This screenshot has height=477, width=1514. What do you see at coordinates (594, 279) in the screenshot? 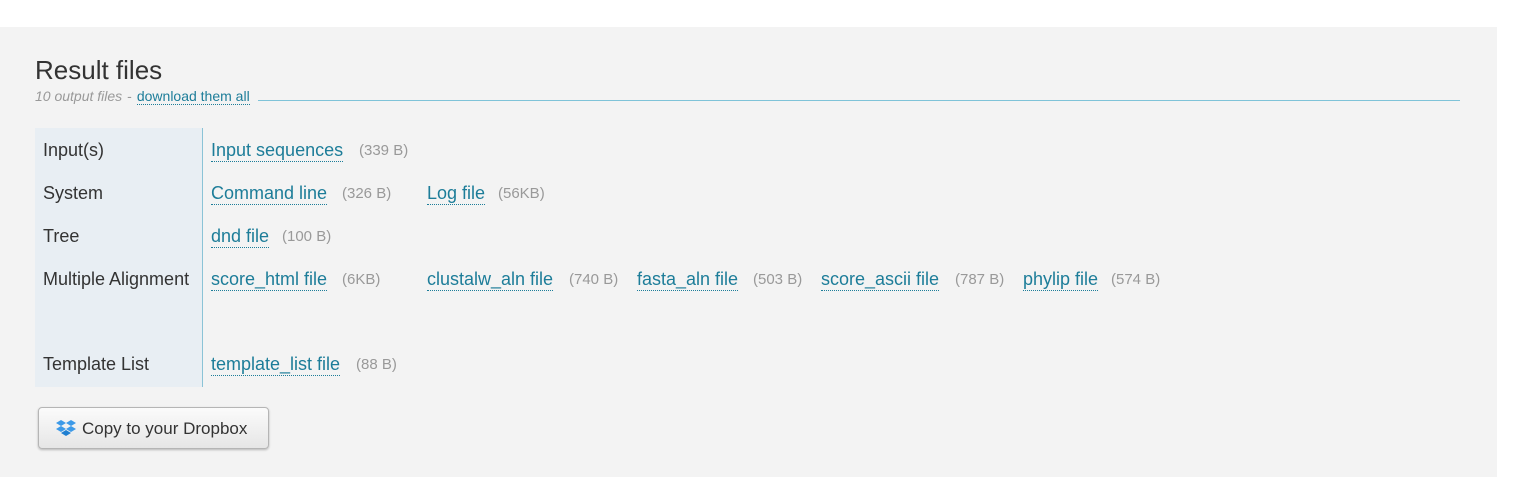
I see `file-size: (740 B)` at bounding box center [594, 279].